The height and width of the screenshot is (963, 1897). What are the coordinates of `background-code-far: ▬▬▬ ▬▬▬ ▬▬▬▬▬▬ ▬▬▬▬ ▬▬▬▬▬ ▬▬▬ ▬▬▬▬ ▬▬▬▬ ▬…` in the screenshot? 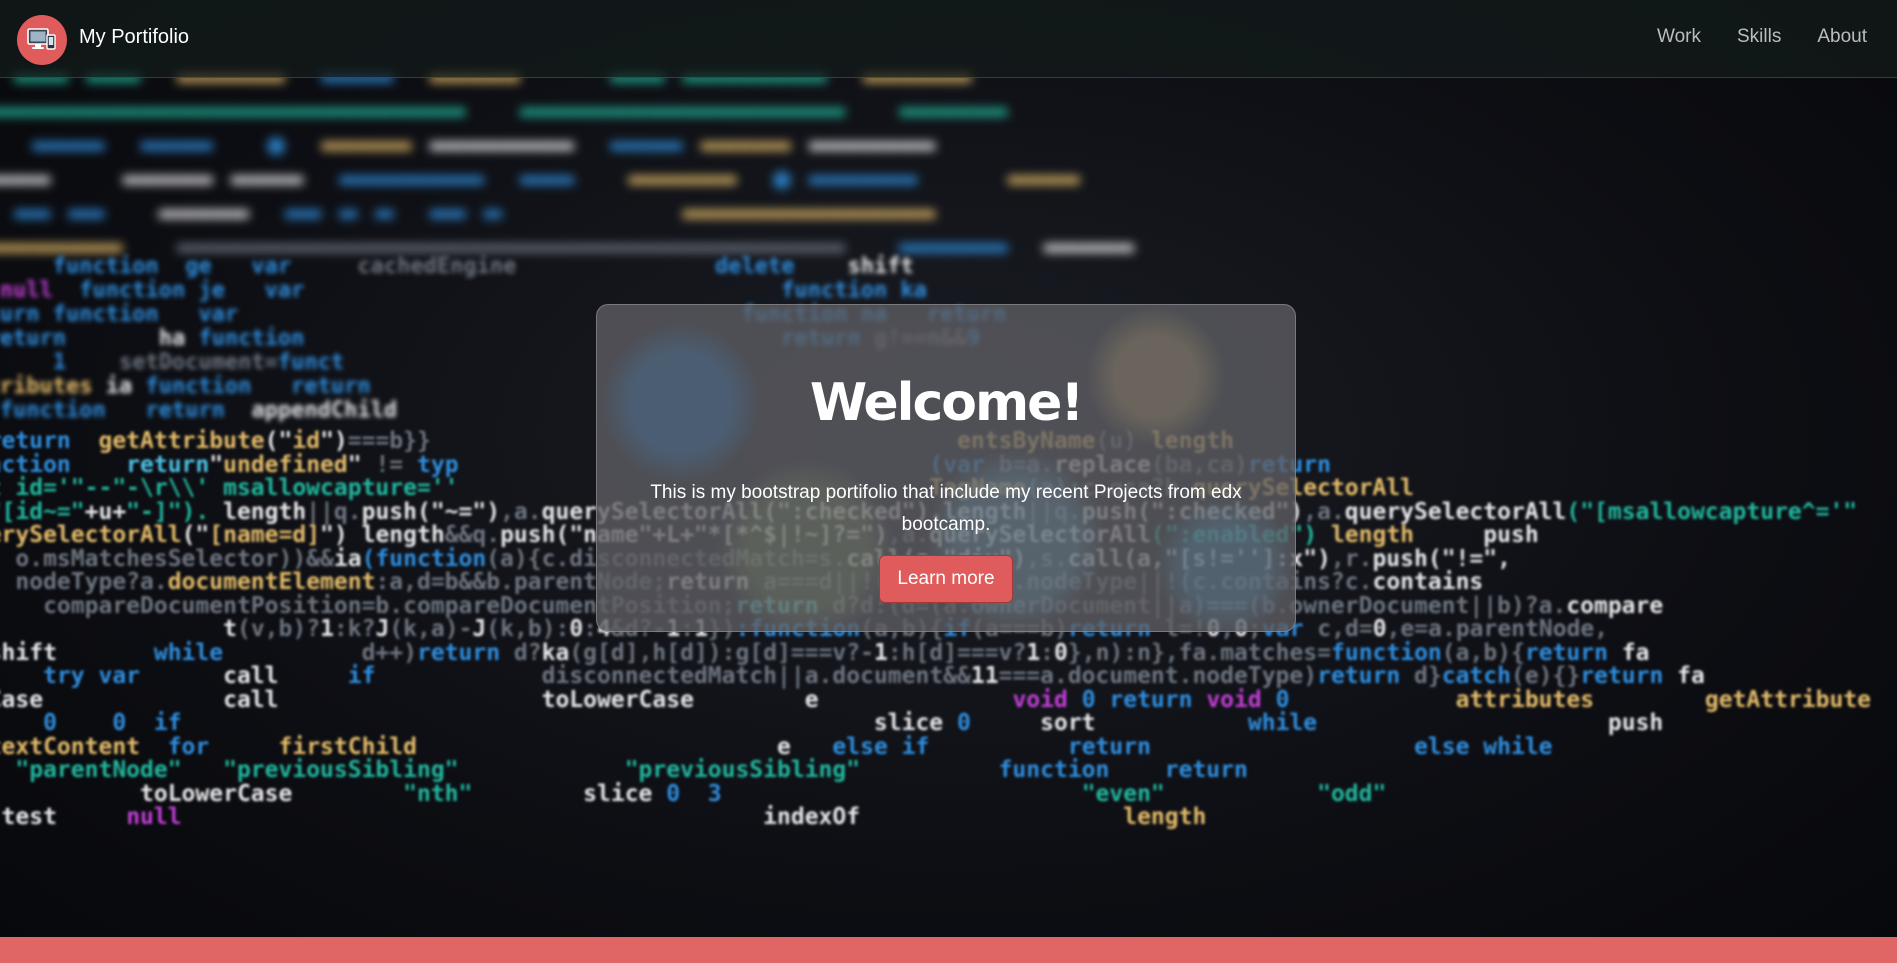 It's located at (567, 162).